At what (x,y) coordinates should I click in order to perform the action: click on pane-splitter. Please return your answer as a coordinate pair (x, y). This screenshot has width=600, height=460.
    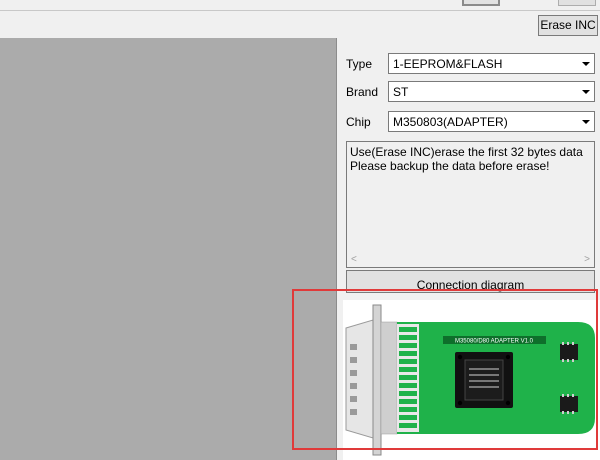
    Looking at the image, I should click on (336, 249).